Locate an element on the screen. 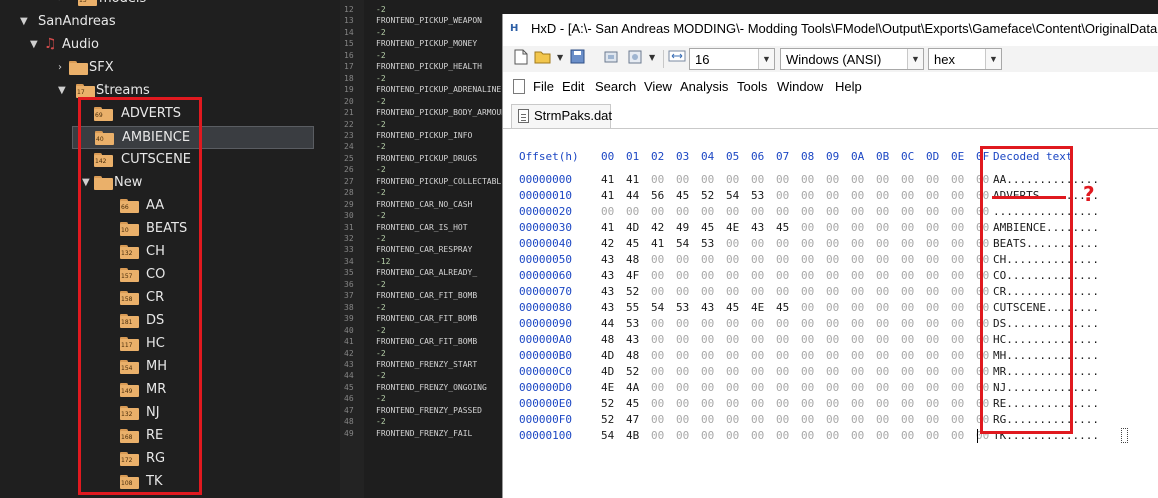  hex-byte: 44 is located at coordinates (632, 196).